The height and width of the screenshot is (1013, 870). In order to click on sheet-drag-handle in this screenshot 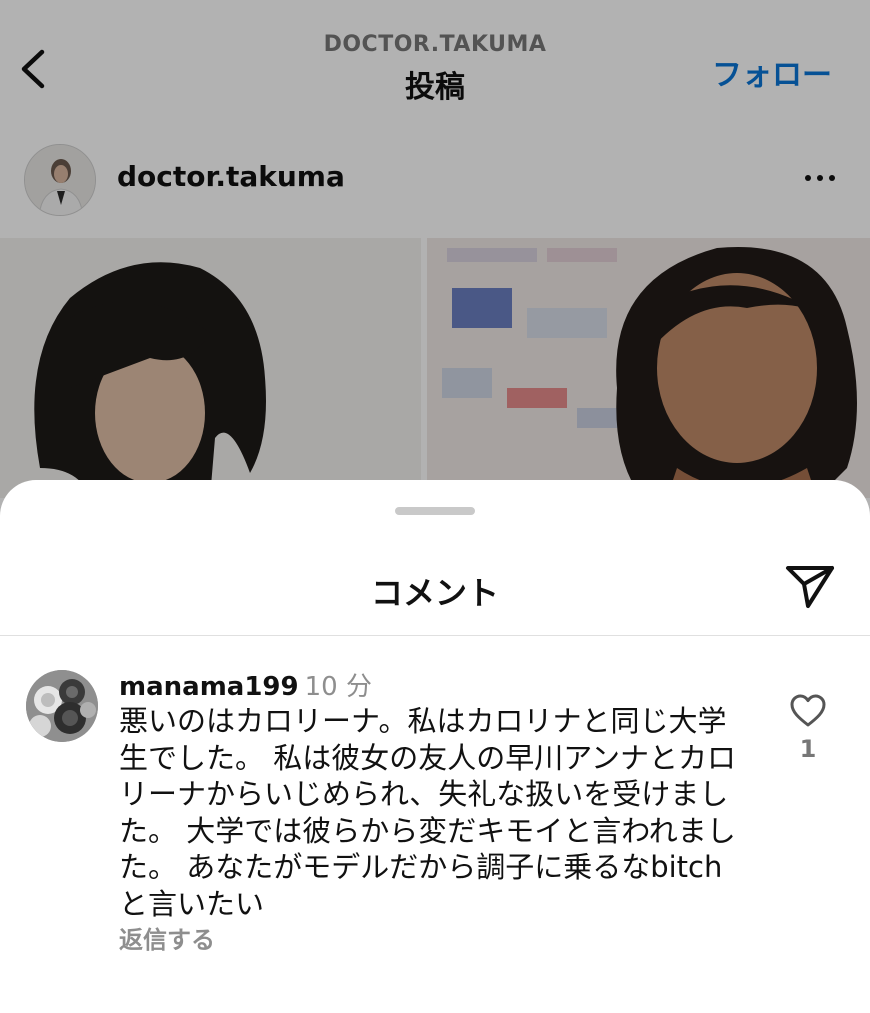, I will do `click(435, 511)`.